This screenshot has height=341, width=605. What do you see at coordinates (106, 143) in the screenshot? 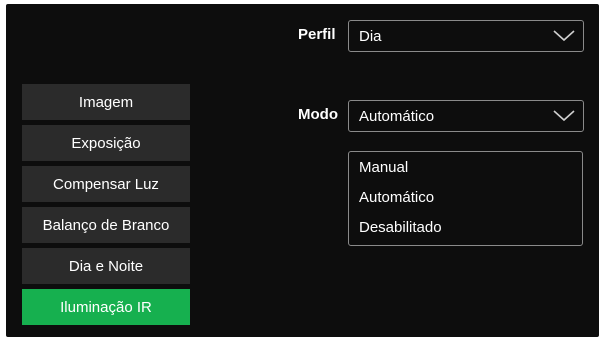
I see `menu-item-exposicao: Exposição` at bounding box center [106, 143].